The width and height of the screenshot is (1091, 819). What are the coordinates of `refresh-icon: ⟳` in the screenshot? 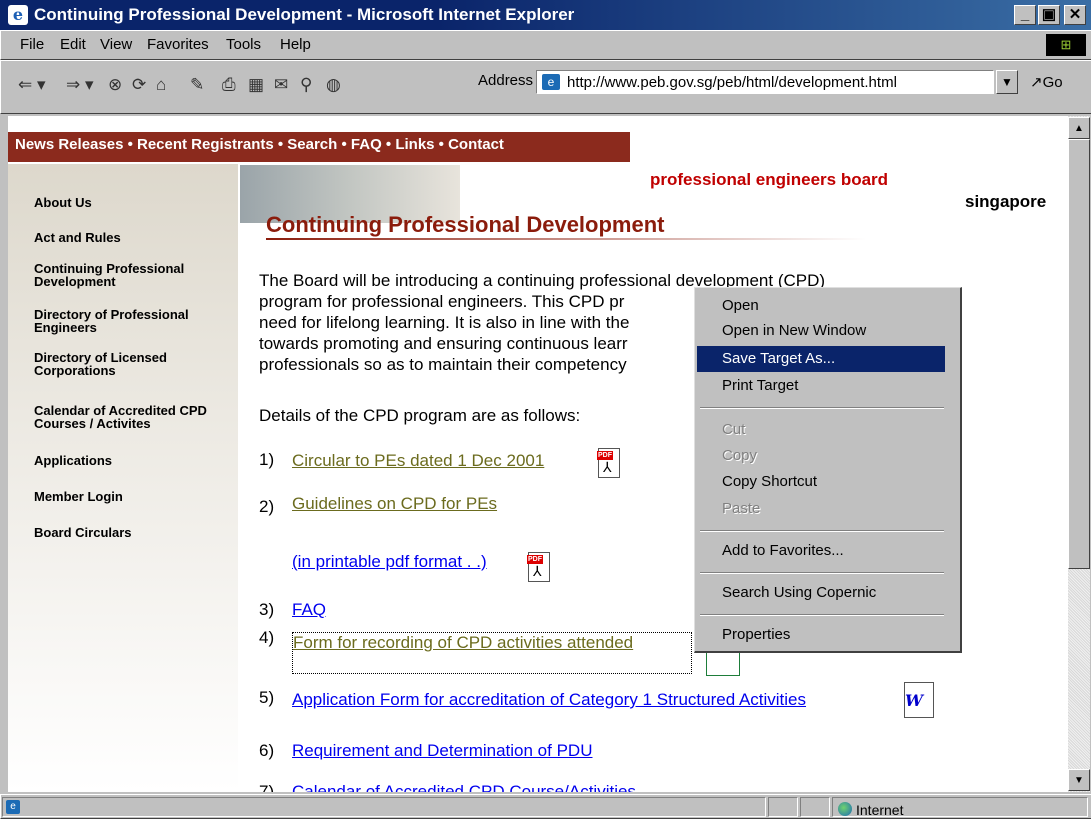 It's located at (139, 85).